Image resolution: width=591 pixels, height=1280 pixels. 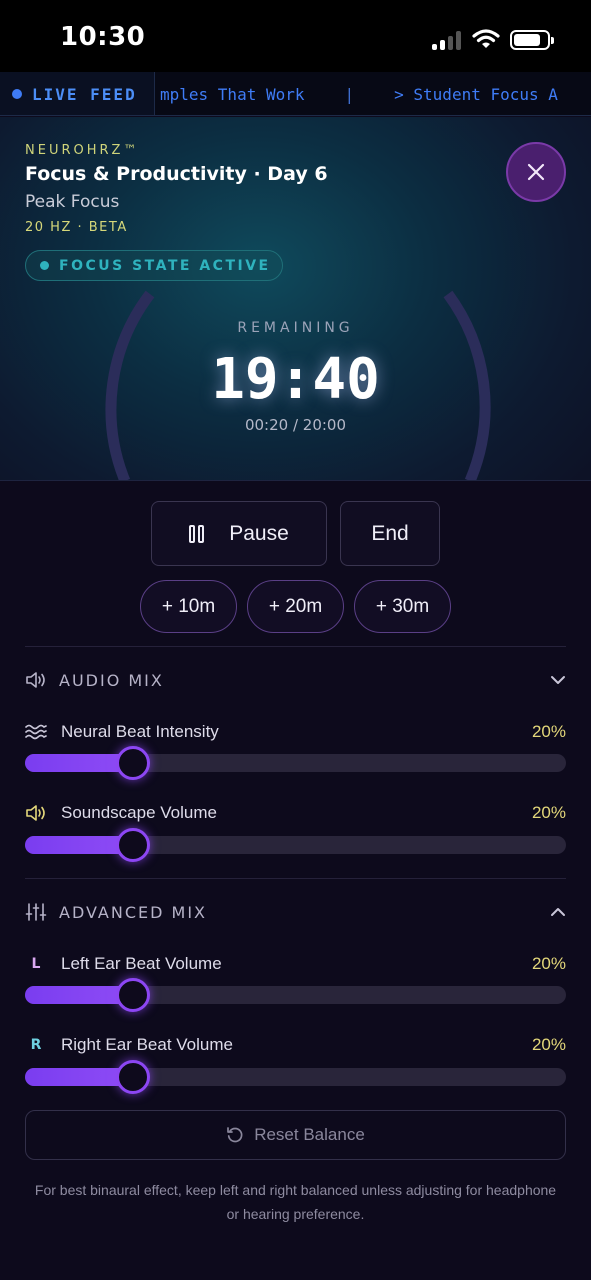 What do you see at coordinates (198, 533) in the screenshot?
I see `pause-icon` at bounding box center [198, 533].